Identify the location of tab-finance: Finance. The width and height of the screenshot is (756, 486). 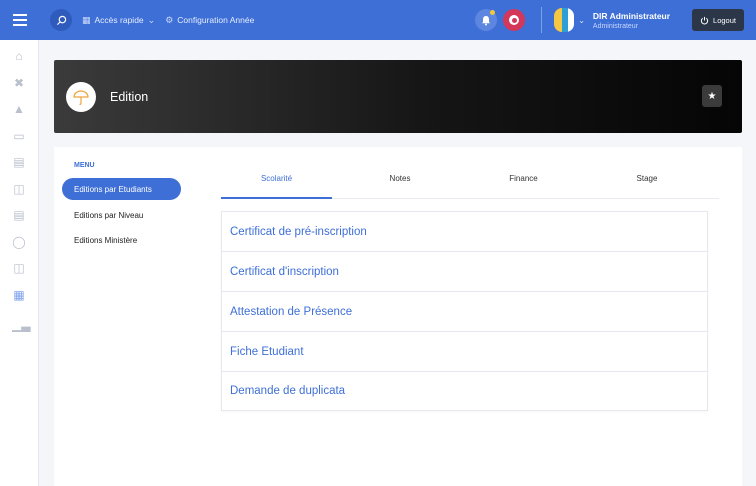
(523, 181).